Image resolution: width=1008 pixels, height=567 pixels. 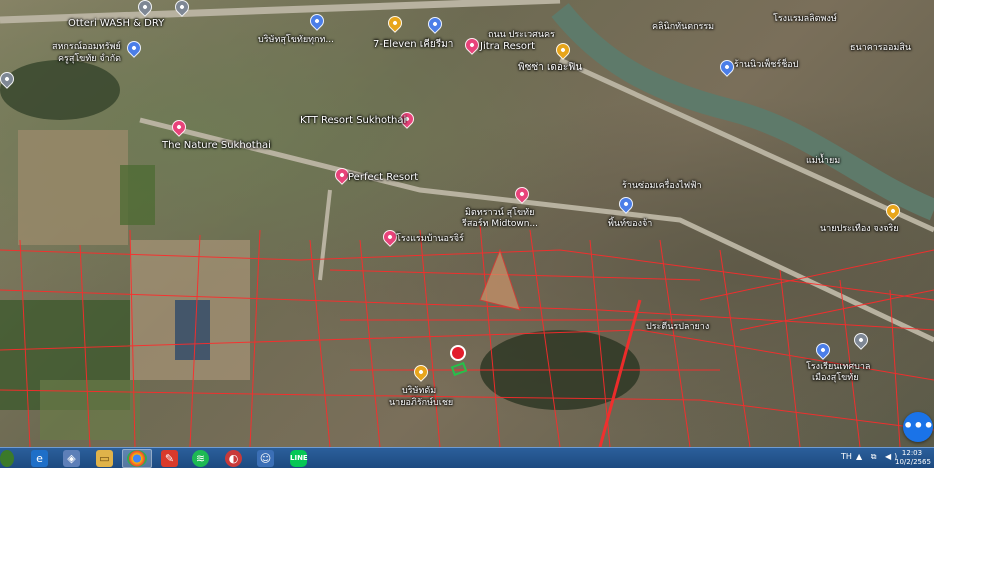 I want to click on map-label: ครูสุโขทัย จำกัด, so click(x=89, y=59).